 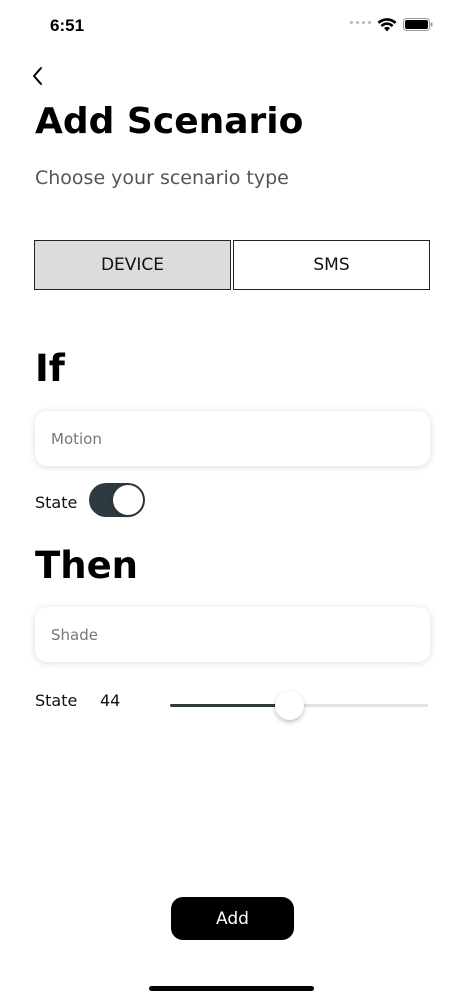 What do you see at coordinates (387, 25) in the screenshot?
I see `wifi-icon` at bounding box center [387, 25].